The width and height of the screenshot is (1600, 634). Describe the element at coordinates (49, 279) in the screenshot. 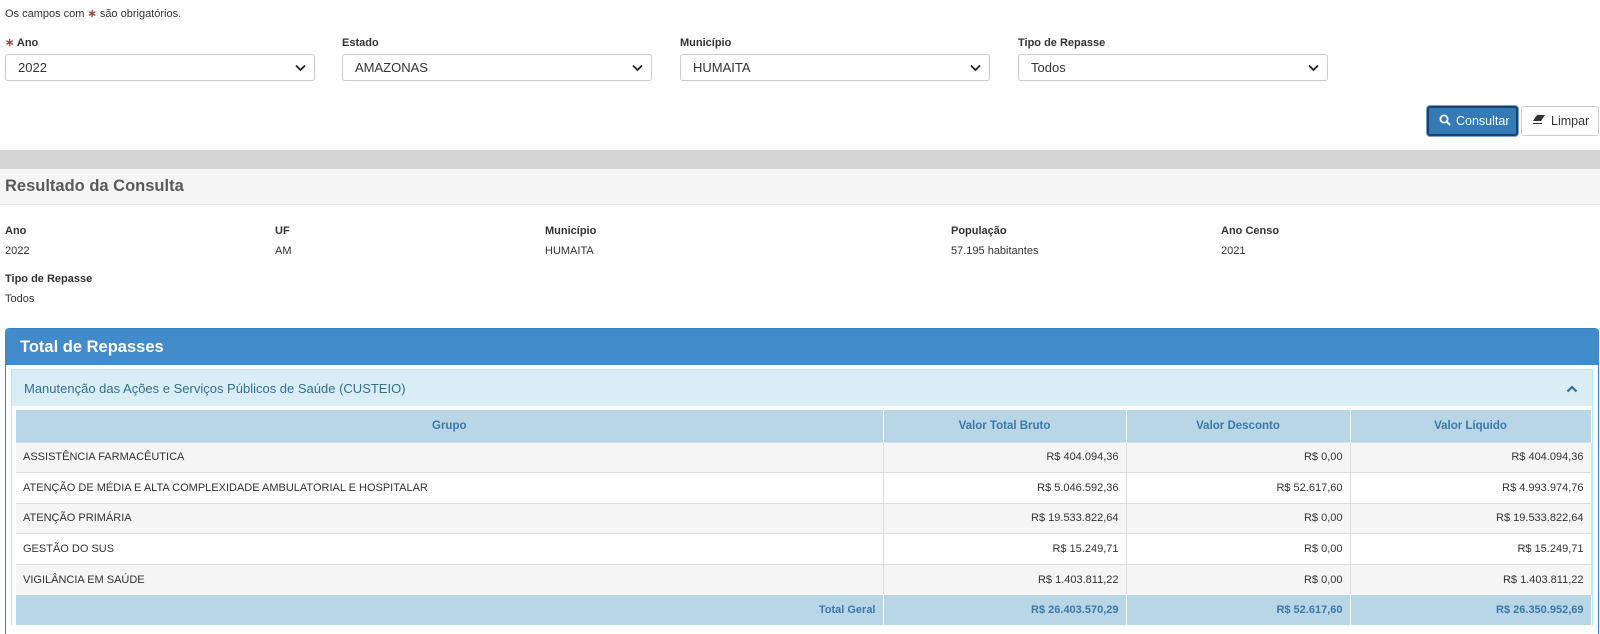

I see `info-label: Tipo de Repasse` at that location.